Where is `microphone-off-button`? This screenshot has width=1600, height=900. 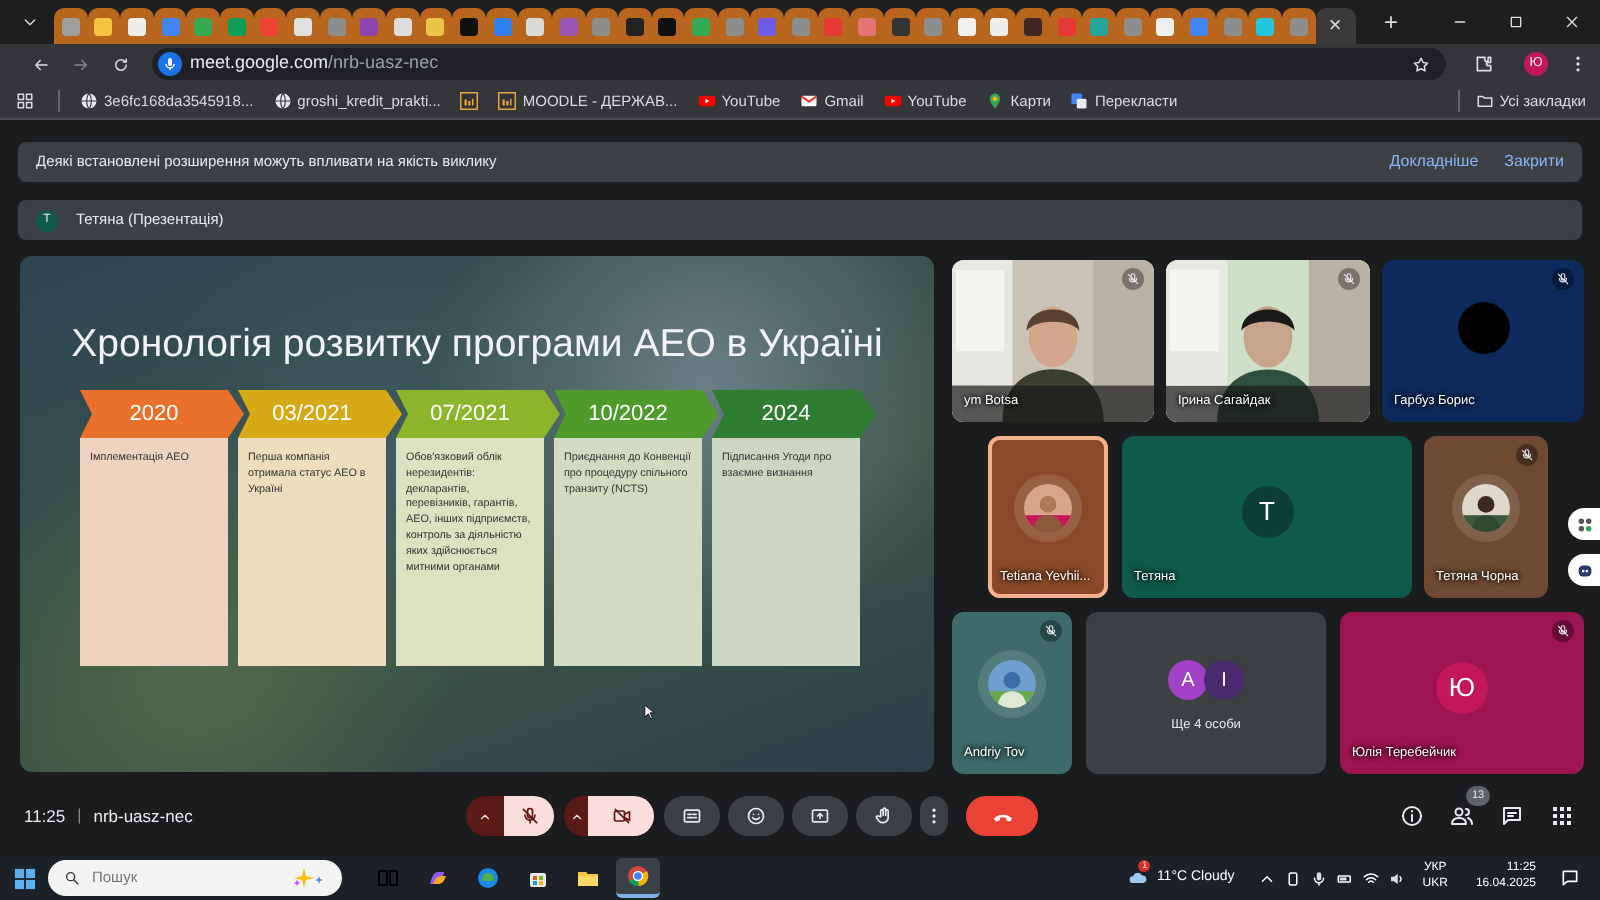
microphone-off-button is located at coordinates (529, 816).